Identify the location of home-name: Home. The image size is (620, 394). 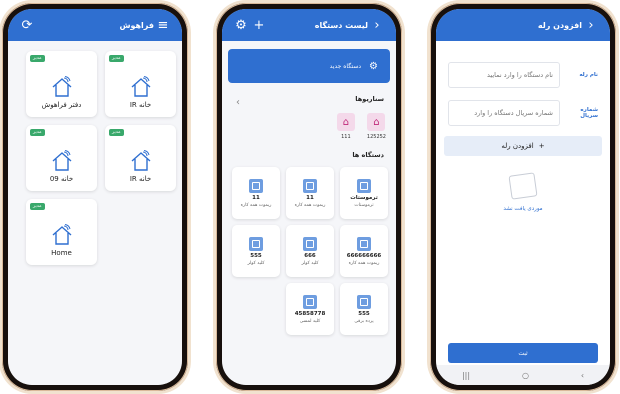
(61, 253).